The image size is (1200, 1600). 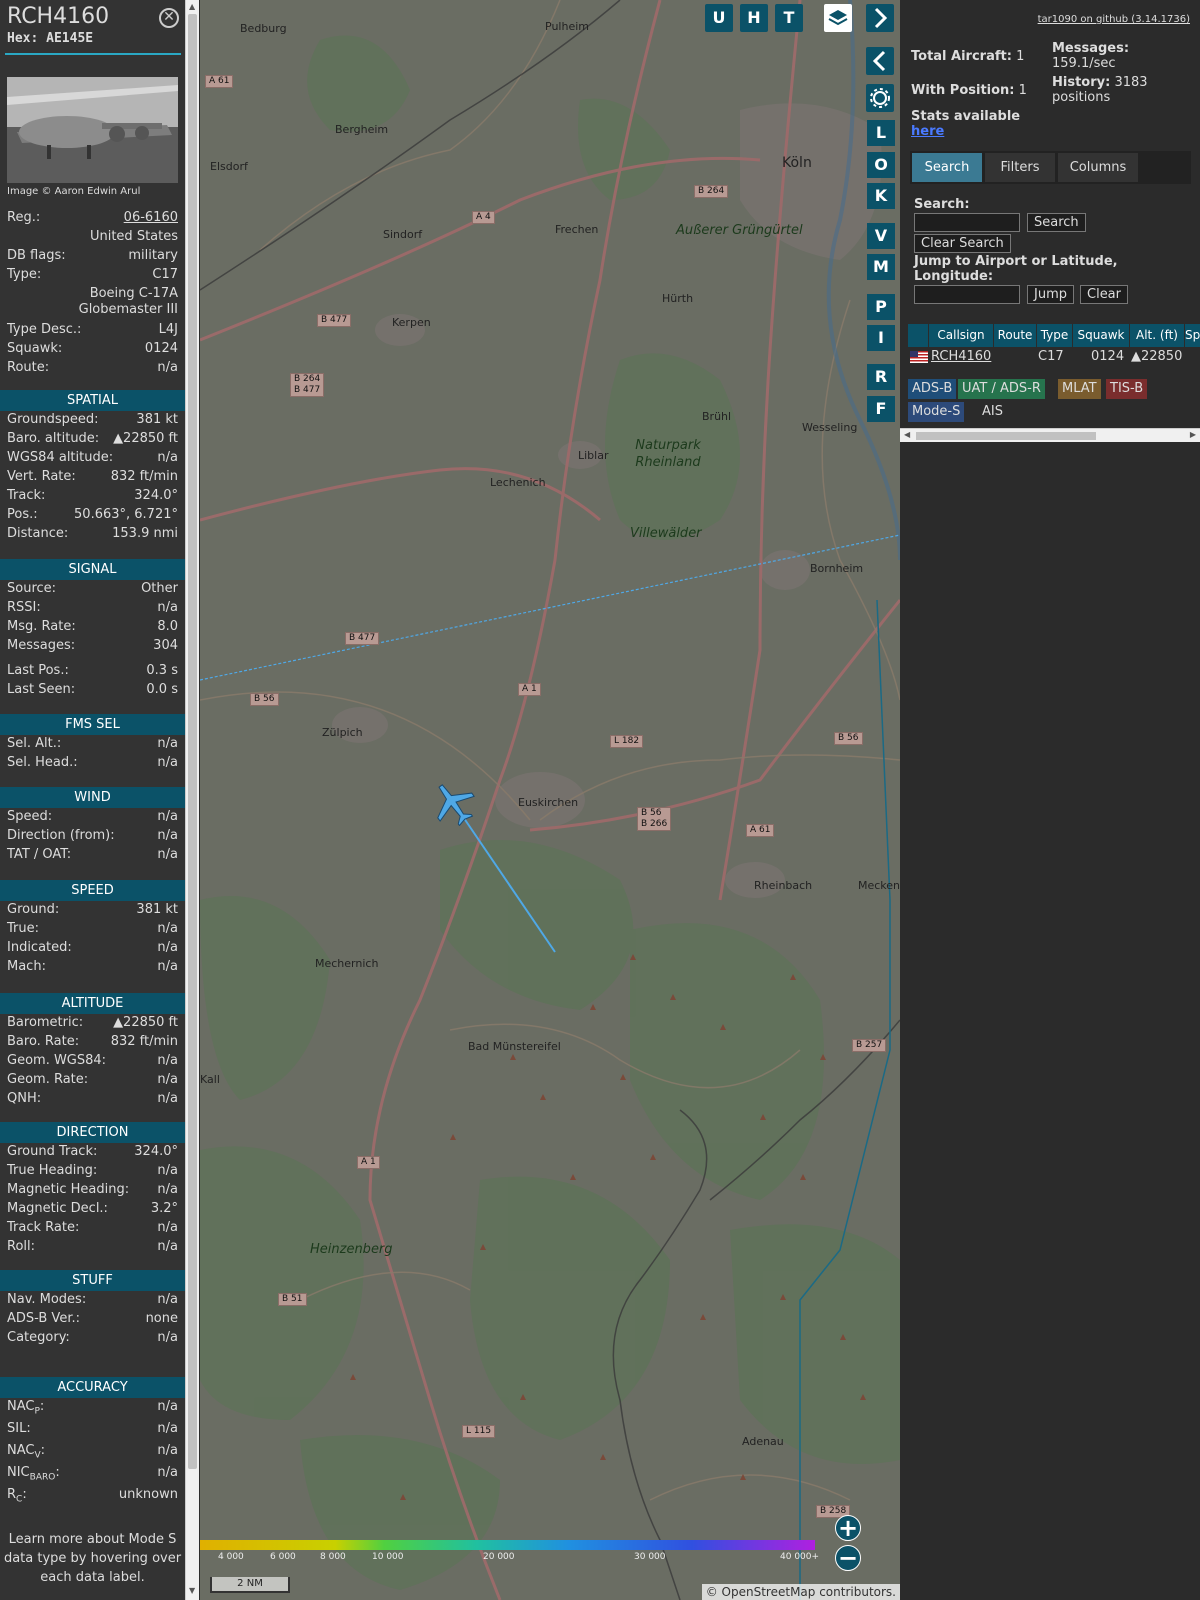 I want to click on map-side-button-o: O, so click(x=881, y=165).